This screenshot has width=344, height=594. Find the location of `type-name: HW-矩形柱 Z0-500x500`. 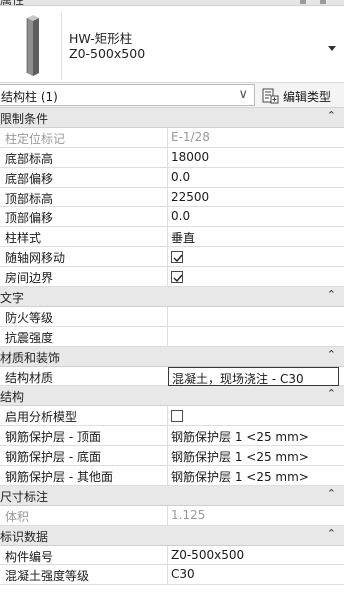

type-name: HW-矩形柱 Z0-500x500 is located at coordinates (107, 46).